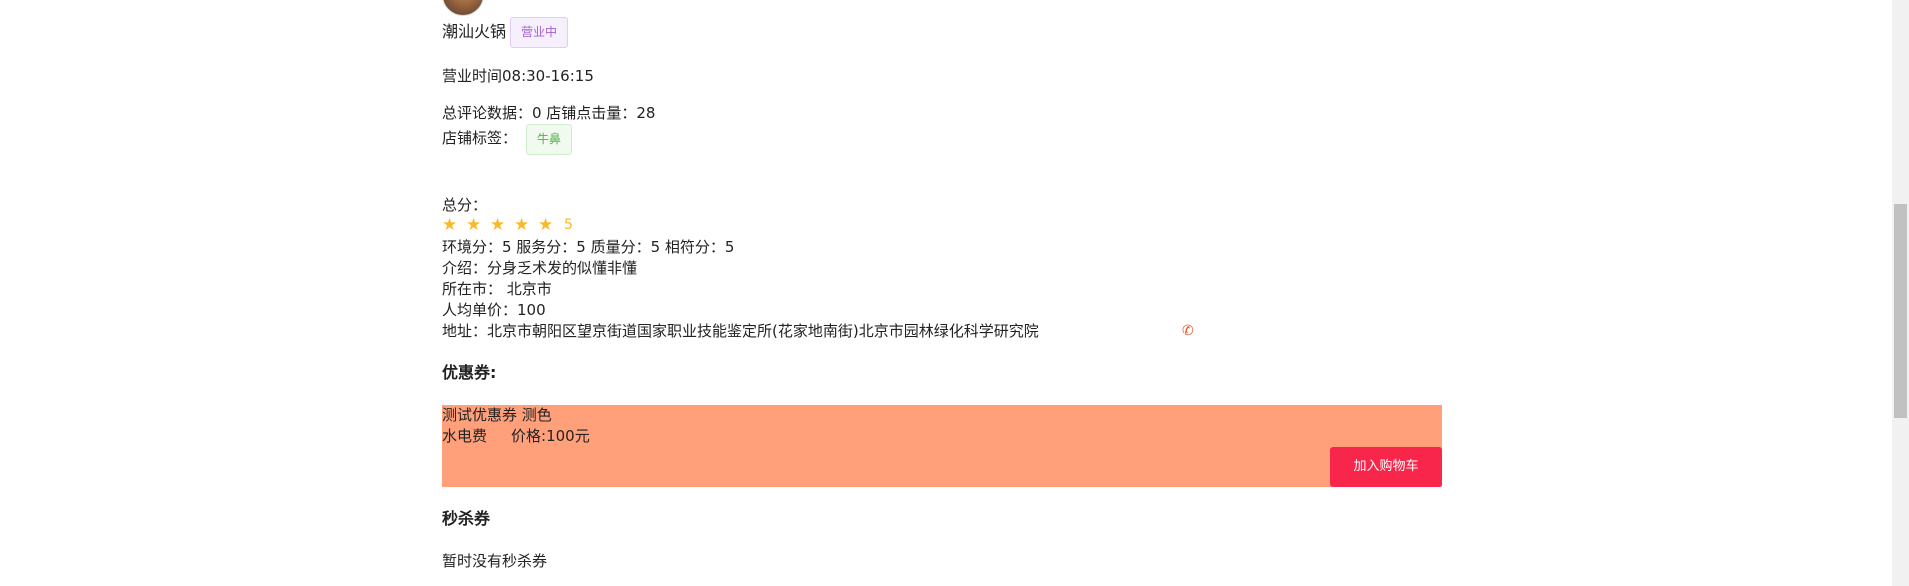 The image size is (1909, 586). What do you see at coordinates (1386, 467) in the screenshot?
I see `add-to-cart-button: 加入购物车` at bounding box center [1386, 467].